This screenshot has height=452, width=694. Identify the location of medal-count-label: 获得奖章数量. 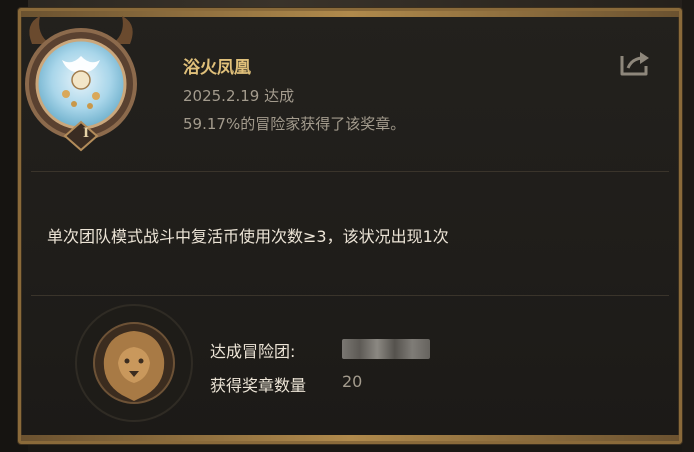
(258, 385).